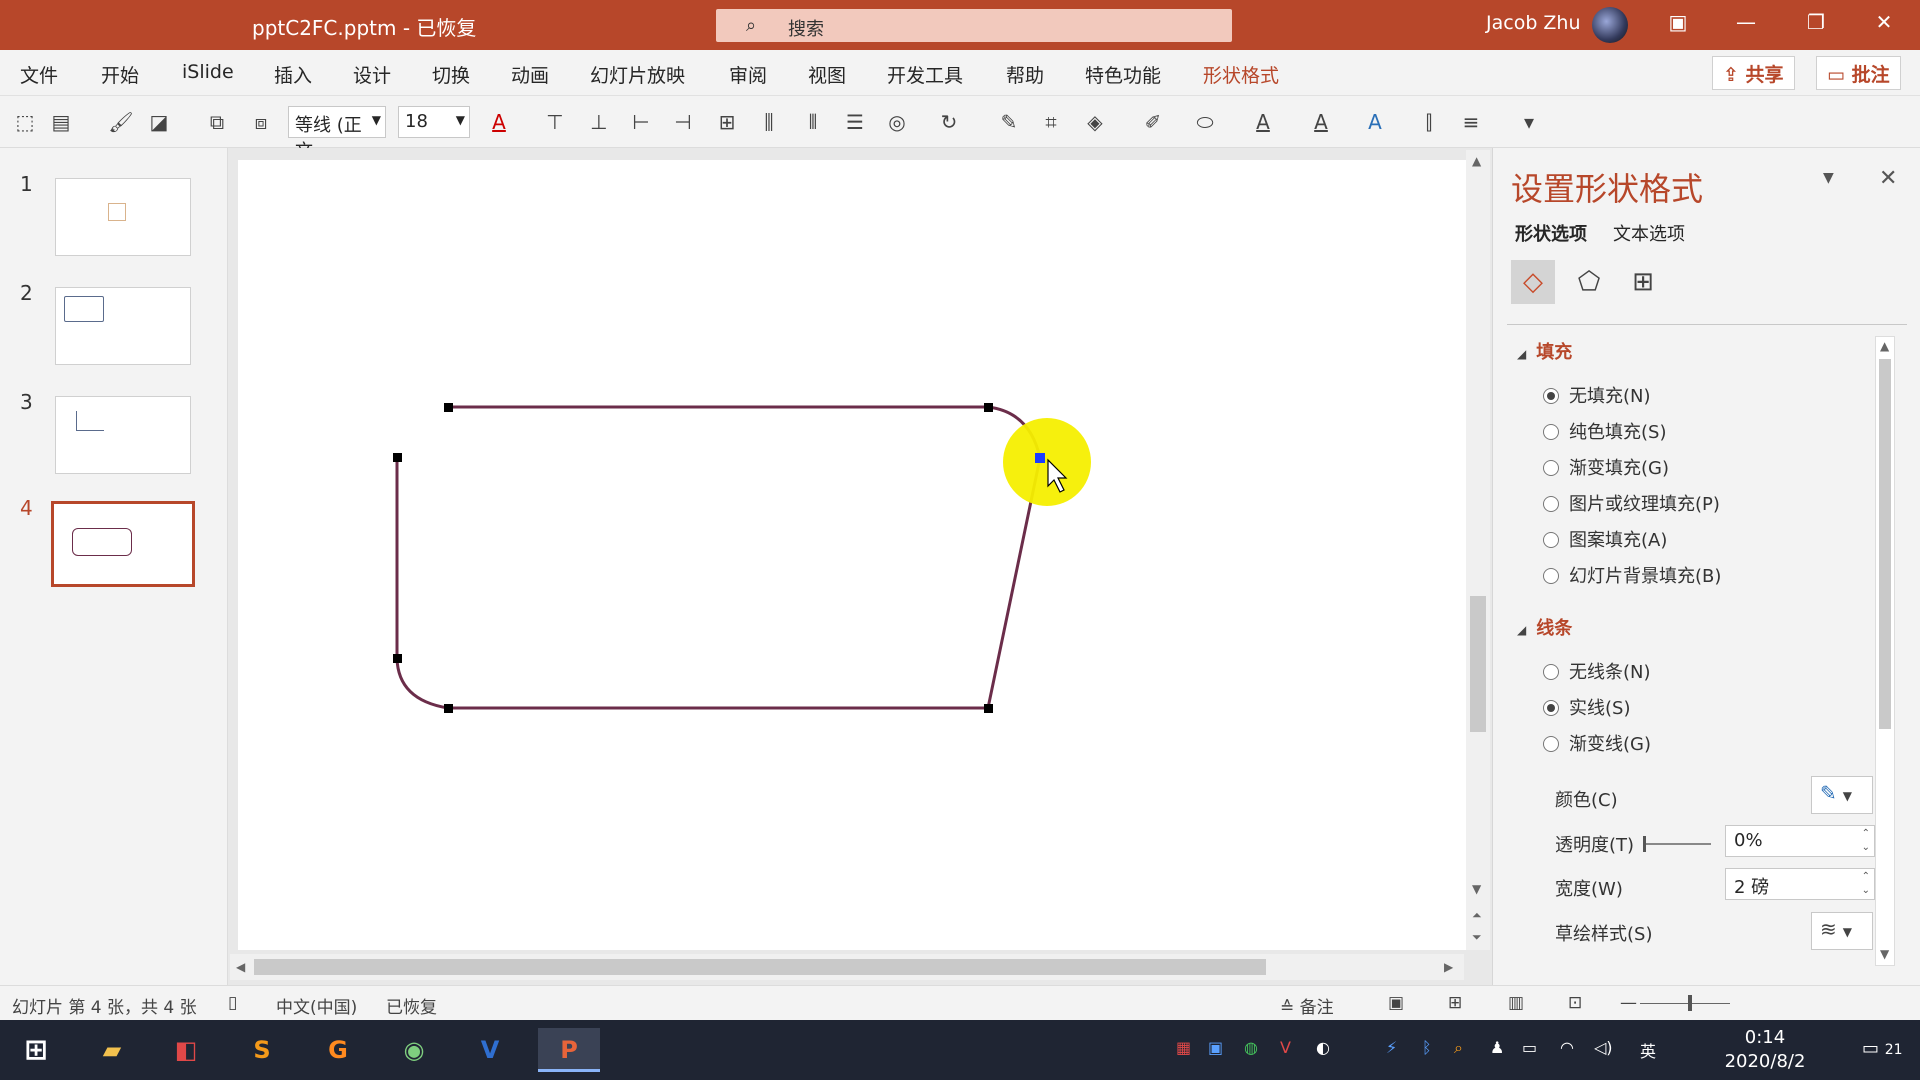 The width and height of the screenshot is (1920, 1080). What do you see at coordinates (1606, 467) in the screenshot?
I see `fill-option-gradient: 渐变填充(G)` at bounding box center [1606, 467].